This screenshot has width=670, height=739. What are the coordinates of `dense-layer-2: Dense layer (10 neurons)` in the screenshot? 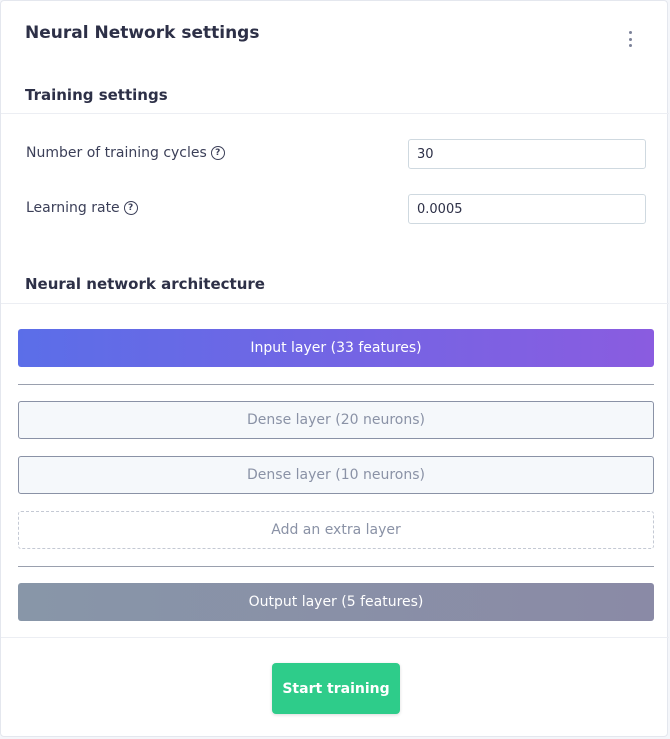 It's located at (336, 475).